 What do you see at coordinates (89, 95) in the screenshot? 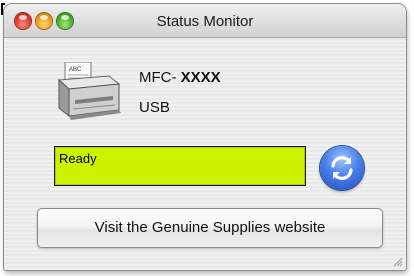
I see `printer-icon: ABC` at bounding box center [89, 95].